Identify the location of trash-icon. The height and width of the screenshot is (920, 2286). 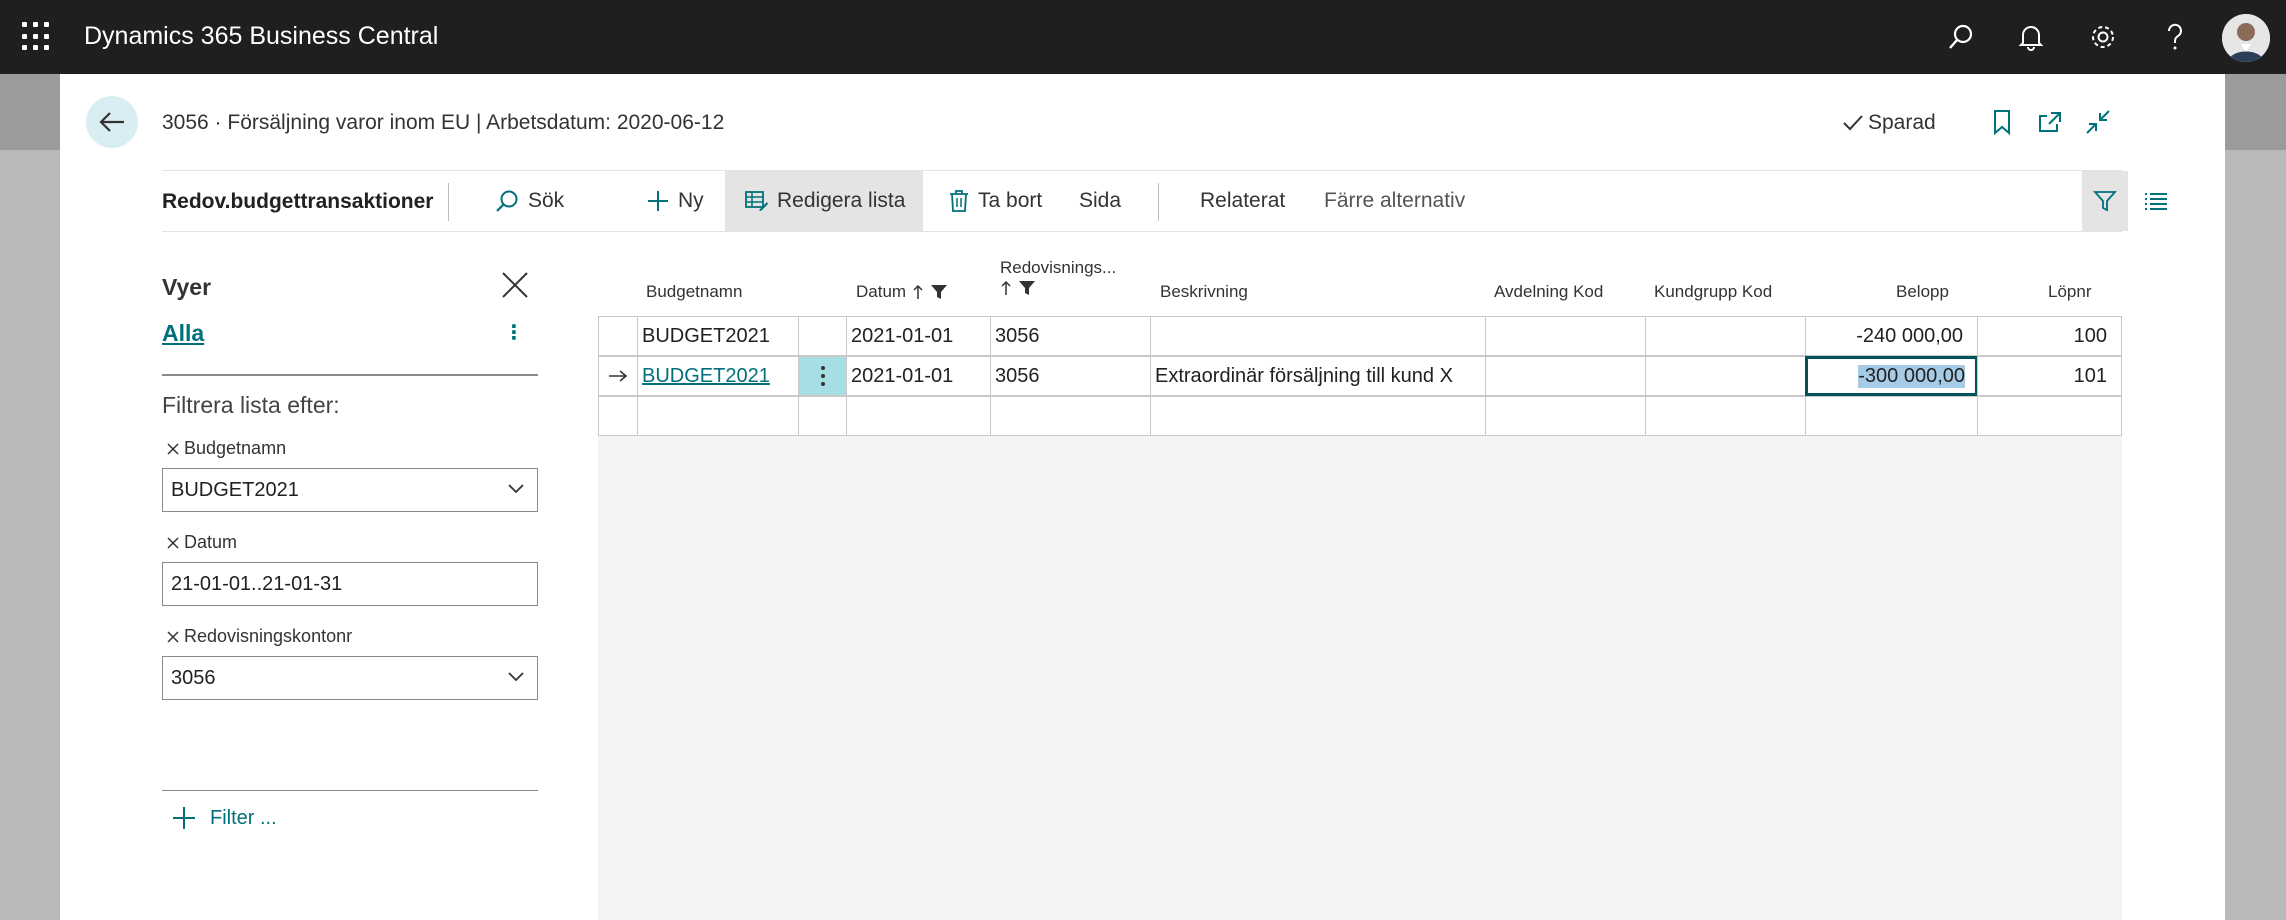
(959, 201).